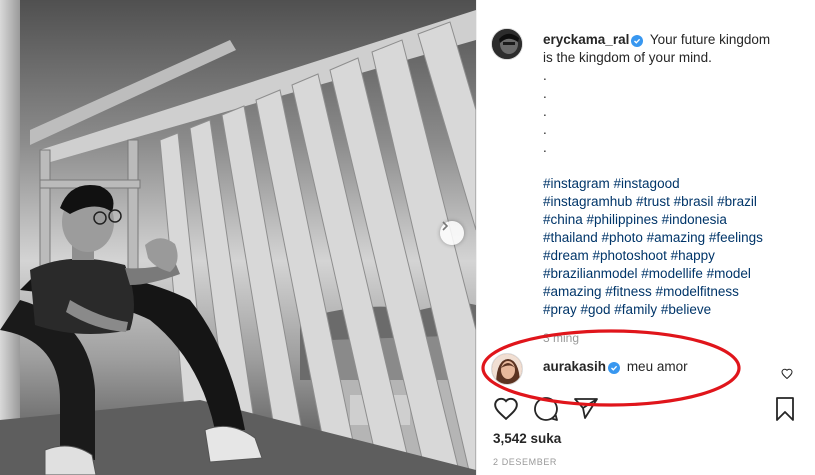  What do you see at coordinates (673, 274) in the screenshot?
I see `hashtag-line: #brazilianmodel #modellife #model` at bounding box center [673, 274].